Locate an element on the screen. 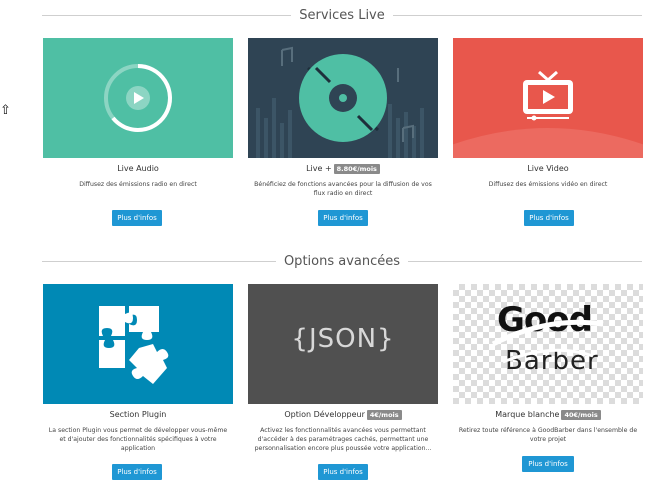 The image size is (662, 495). section-title-text: Options avancées is located at coordinates (342, 261).